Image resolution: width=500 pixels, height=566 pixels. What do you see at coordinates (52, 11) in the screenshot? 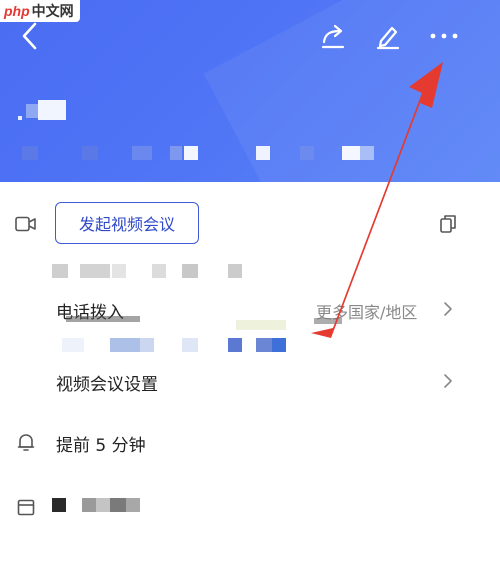
I see `watermark-cn: 中文网` at bounding box center [52, 11].